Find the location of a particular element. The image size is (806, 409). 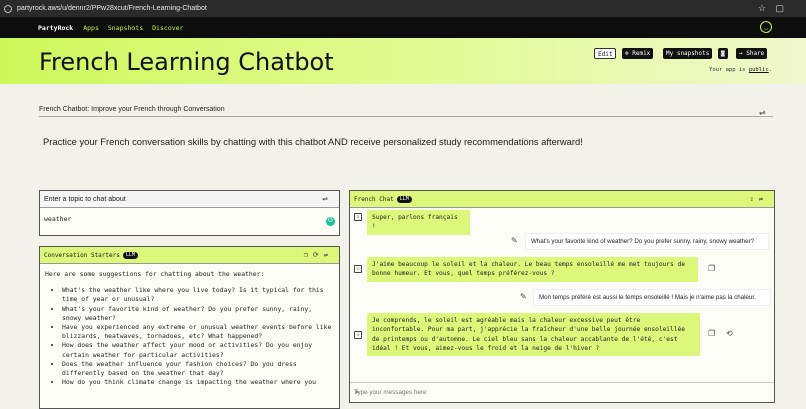

camera-icon: ◙ is located at coordinates (723, 53).